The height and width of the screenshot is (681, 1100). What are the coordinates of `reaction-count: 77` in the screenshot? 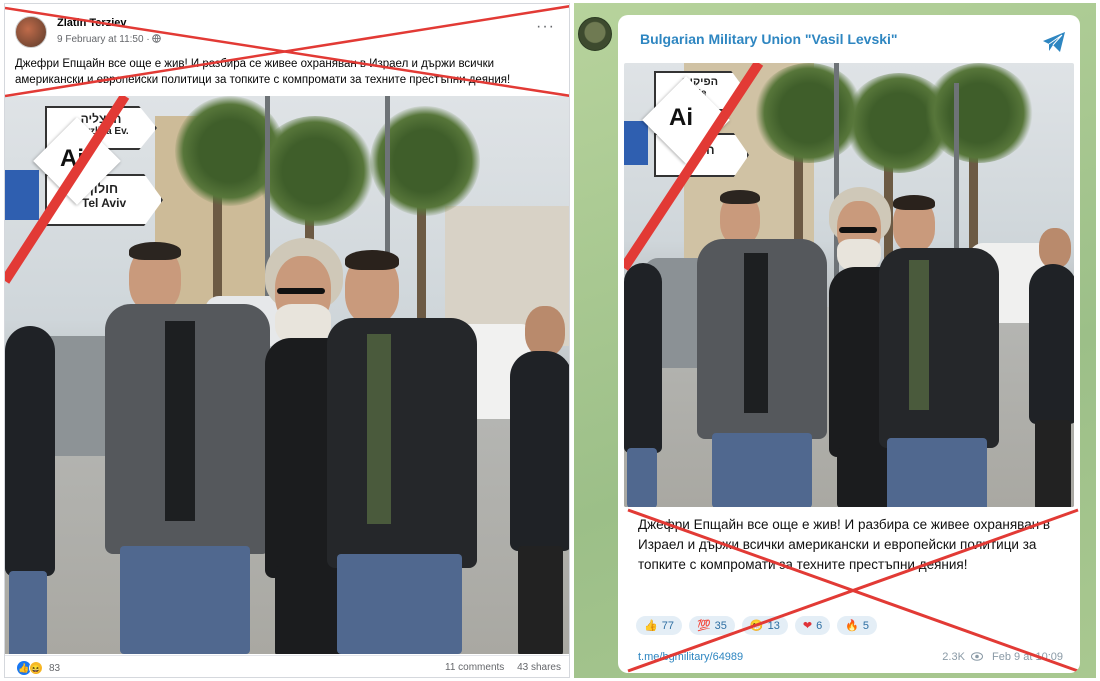 It's located at (667, 625).